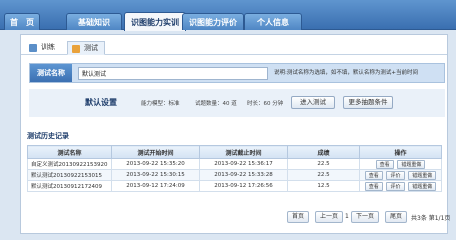  What do you see at coordinates (76, 49) in the screenshot?
I see `document-icon` at bounding box center [76, 49].